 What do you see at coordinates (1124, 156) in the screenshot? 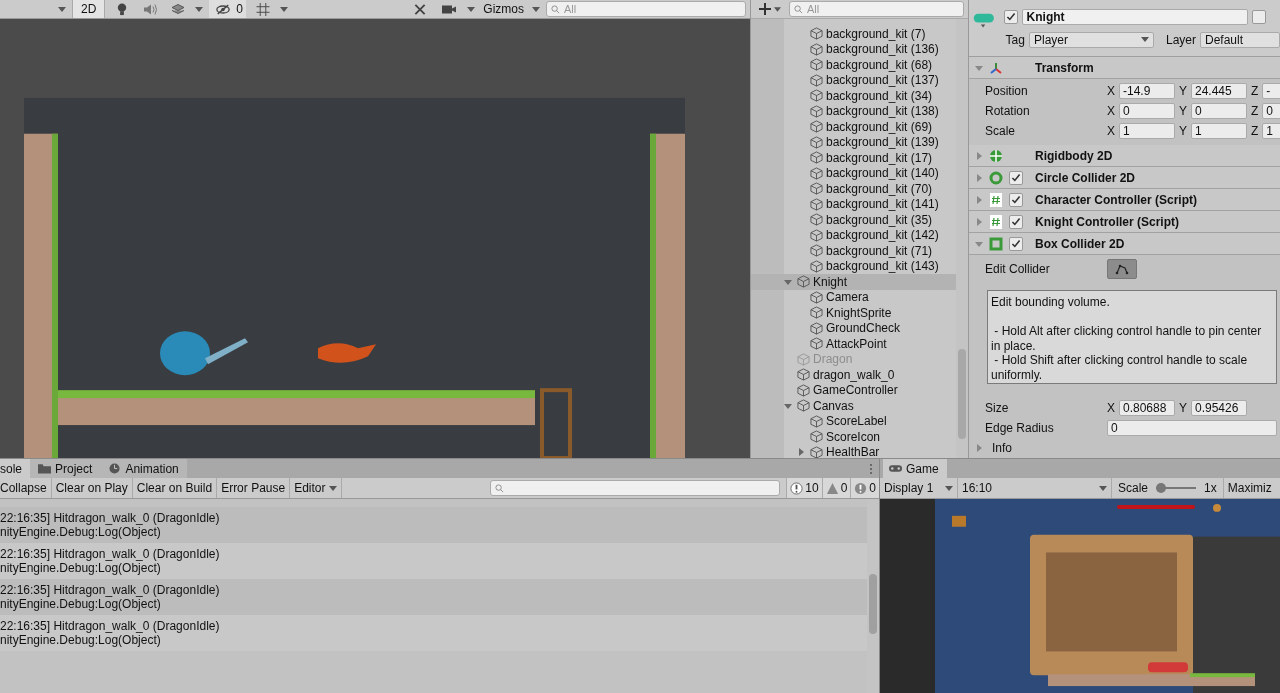
I see `component-header: Rigidbody 2D` at bounding box center [1124, 156].